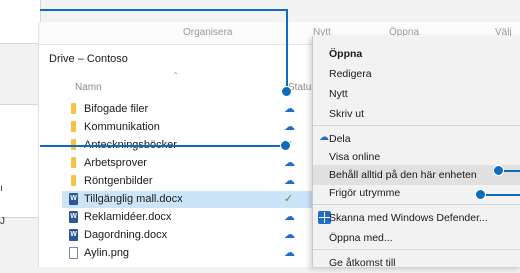 This screenshot has height=273, width=520. I want to click on stray-text-fragment: J, so click(2, 221).